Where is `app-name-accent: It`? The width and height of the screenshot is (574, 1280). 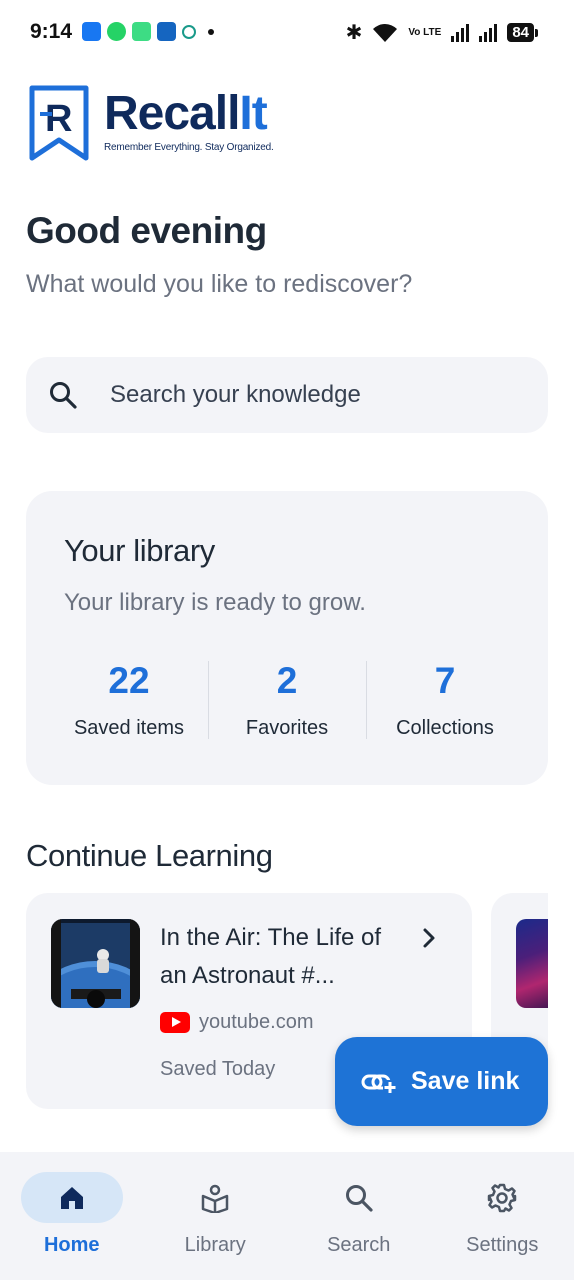
app-name-accent: It is located at coordinates (253, 113).